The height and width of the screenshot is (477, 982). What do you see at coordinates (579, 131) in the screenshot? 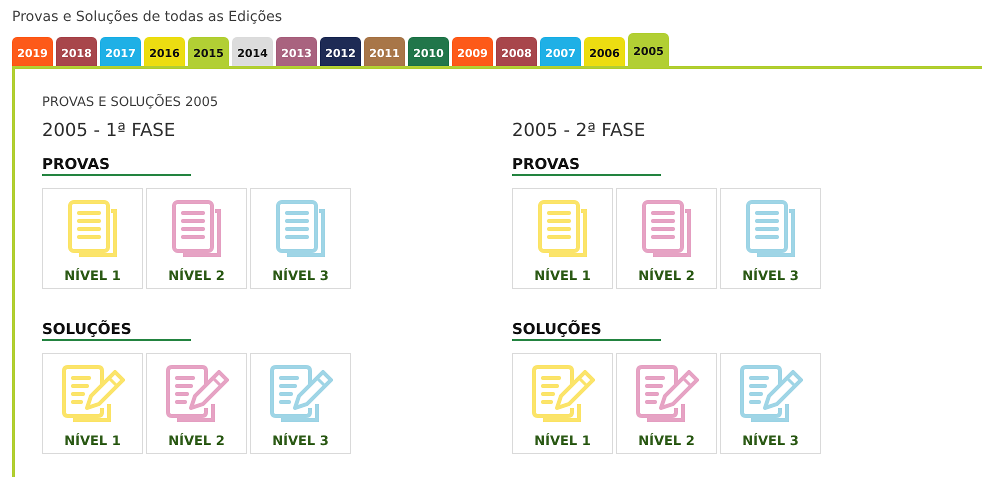
I see `phase-title: 2005 - 2ª FASE` at bounding box center [579, 131].